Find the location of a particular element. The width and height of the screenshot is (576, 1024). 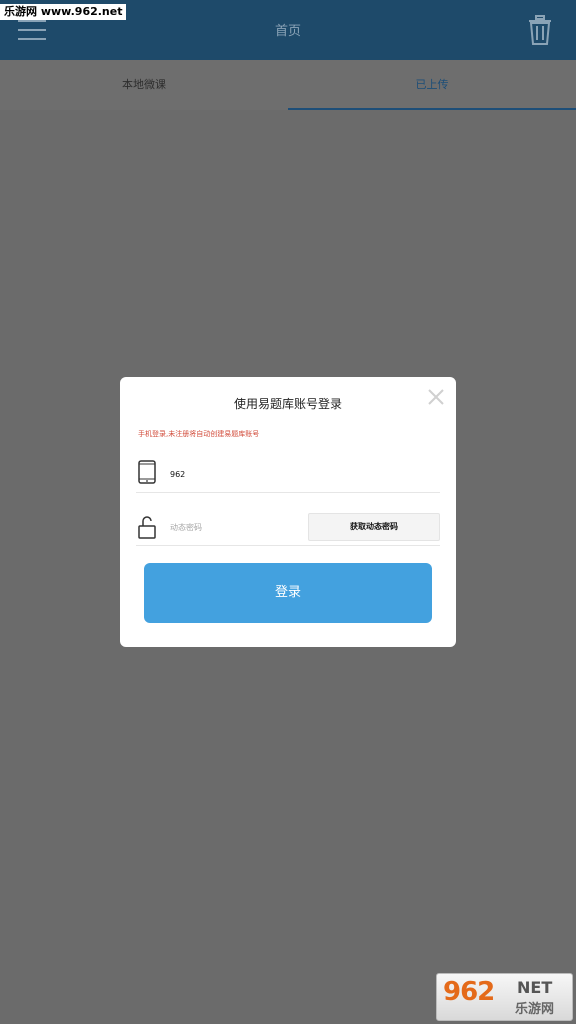

dynamic-password-input is located at coordinates (235, 527).